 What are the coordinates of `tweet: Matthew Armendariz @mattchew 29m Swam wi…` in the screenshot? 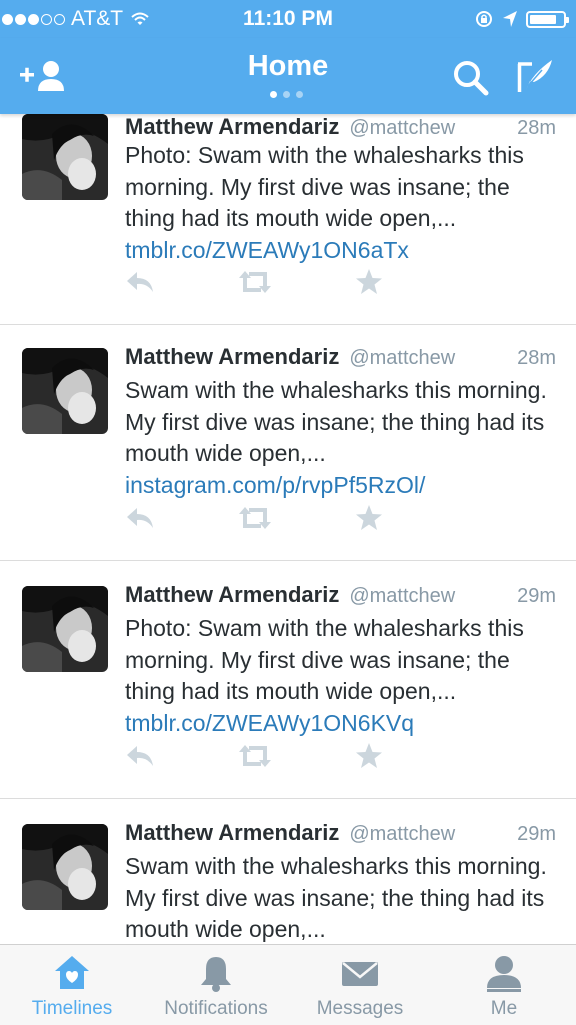 It's located at (288, 872).